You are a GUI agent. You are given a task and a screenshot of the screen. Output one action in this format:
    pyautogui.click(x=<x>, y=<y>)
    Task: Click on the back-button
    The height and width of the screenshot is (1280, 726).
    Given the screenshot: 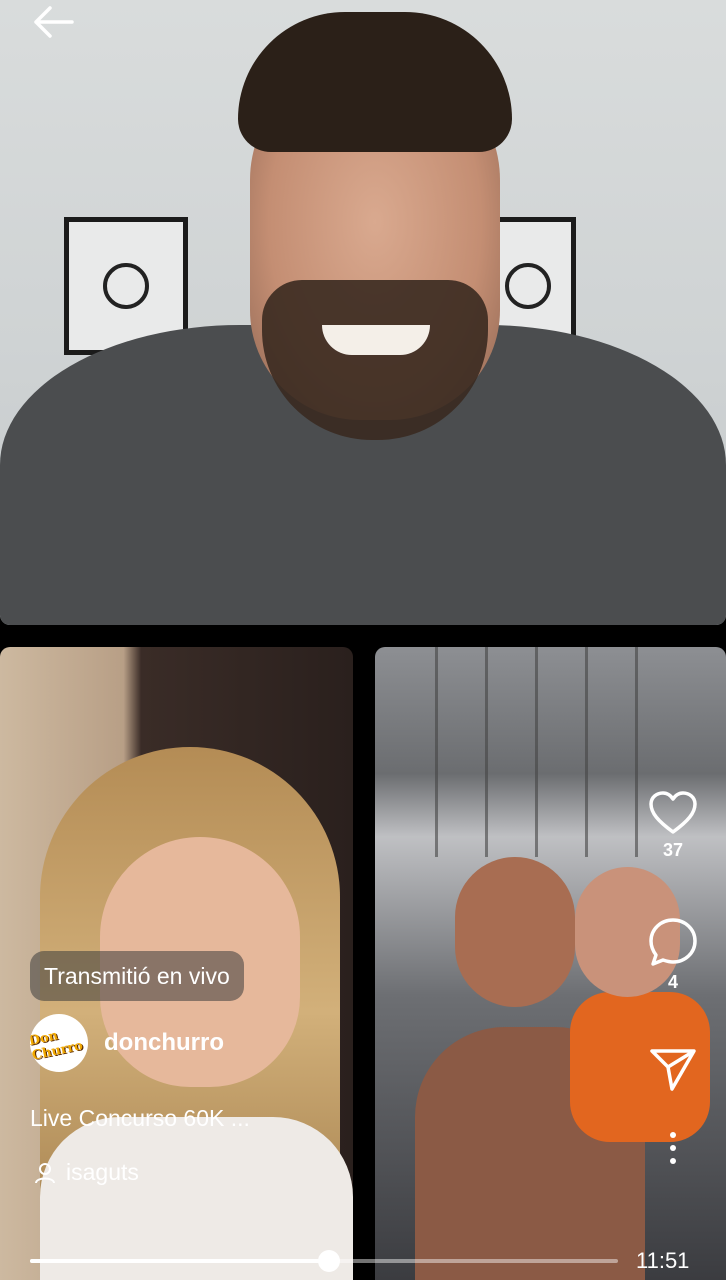 What is the action you would take?
    pyautogui.click(x=52, y=22)
    